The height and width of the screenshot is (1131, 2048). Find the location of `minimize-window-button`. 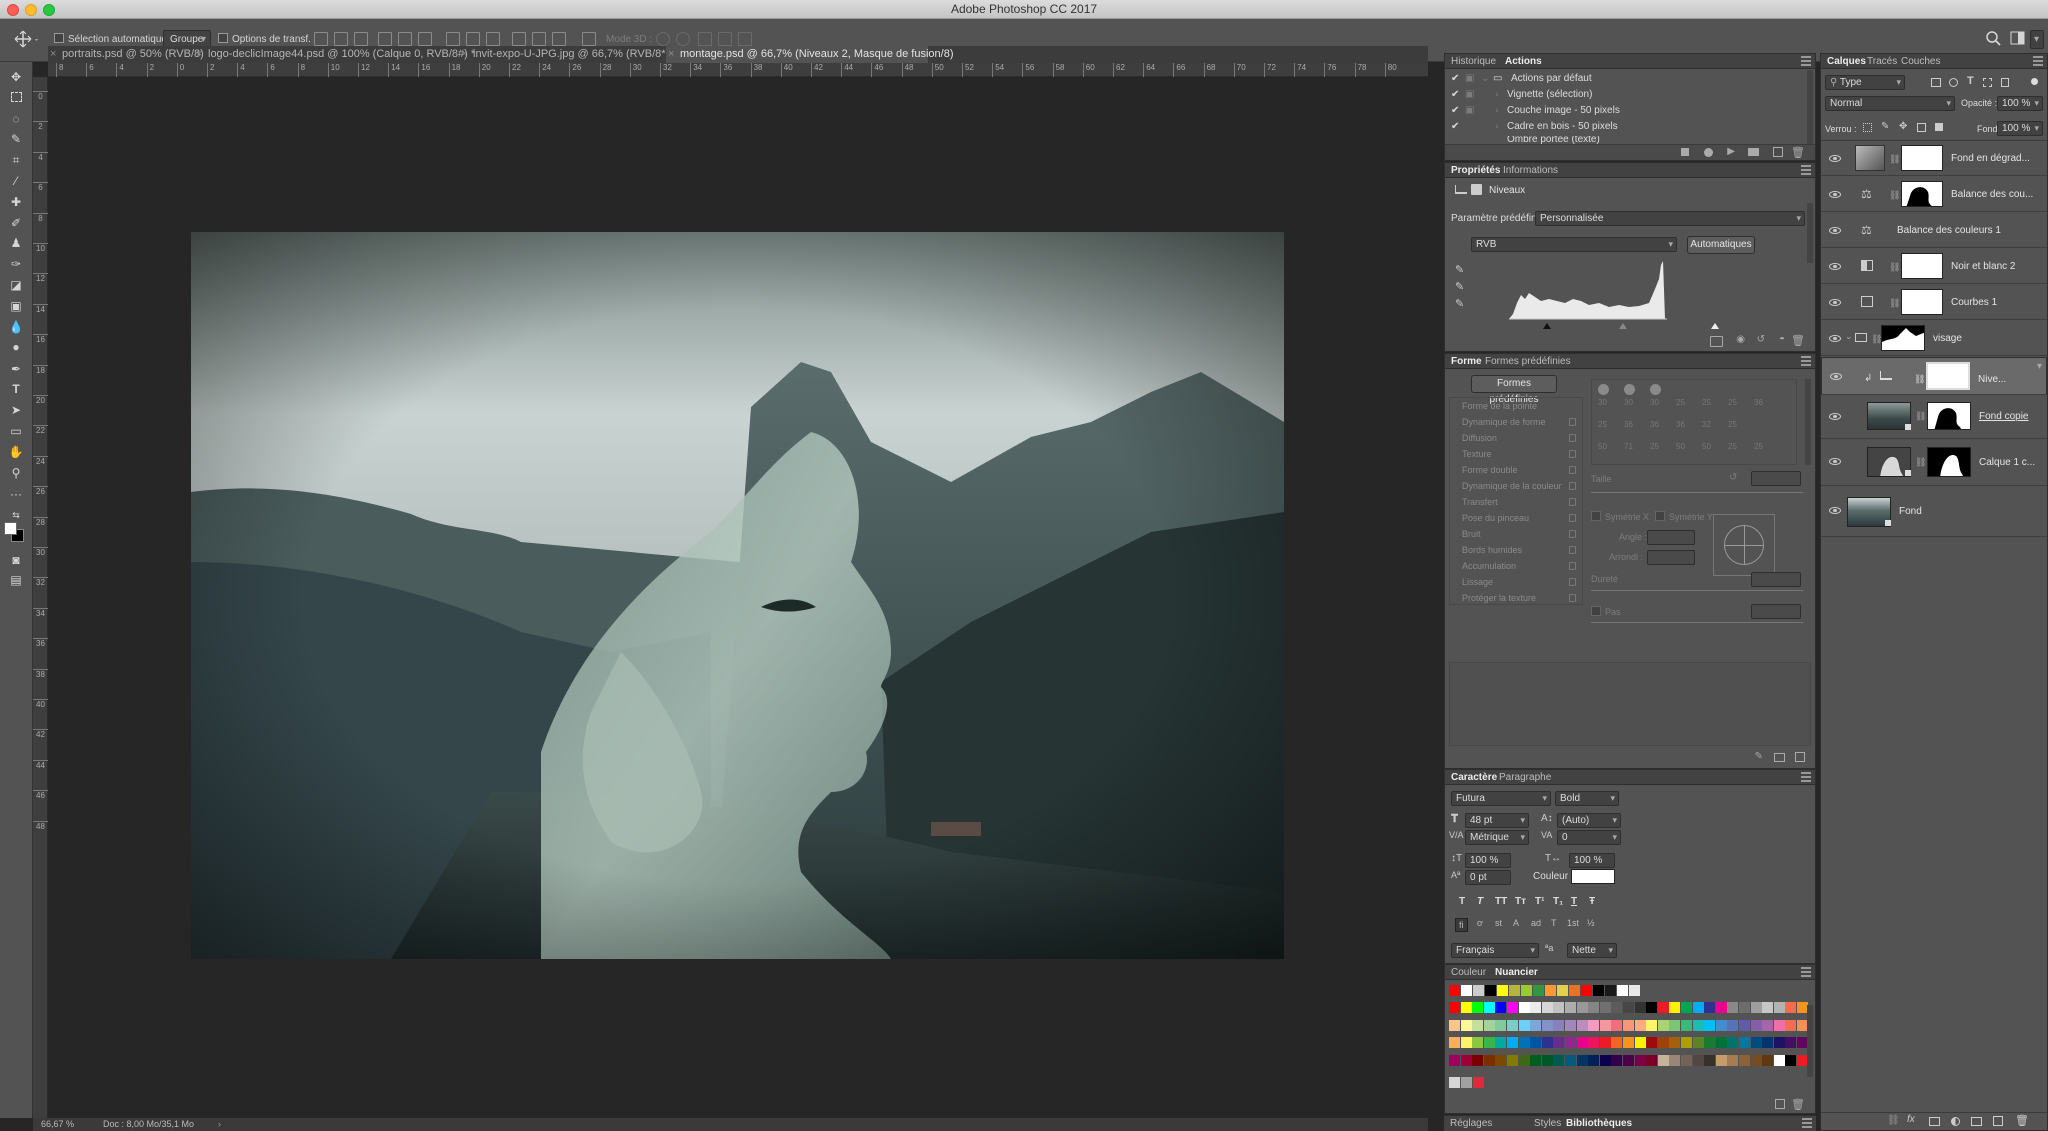

minimize-window-button is located at coordinates (31, 10).